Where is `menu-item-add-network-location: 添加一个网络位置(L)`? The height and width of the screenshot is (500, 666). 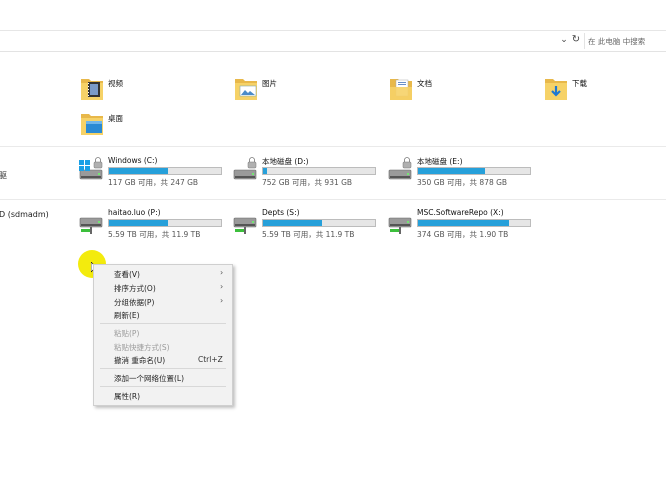 menu-item-add-network-location: 添加一个网络位置(L) is located at coordinates (163, 377).